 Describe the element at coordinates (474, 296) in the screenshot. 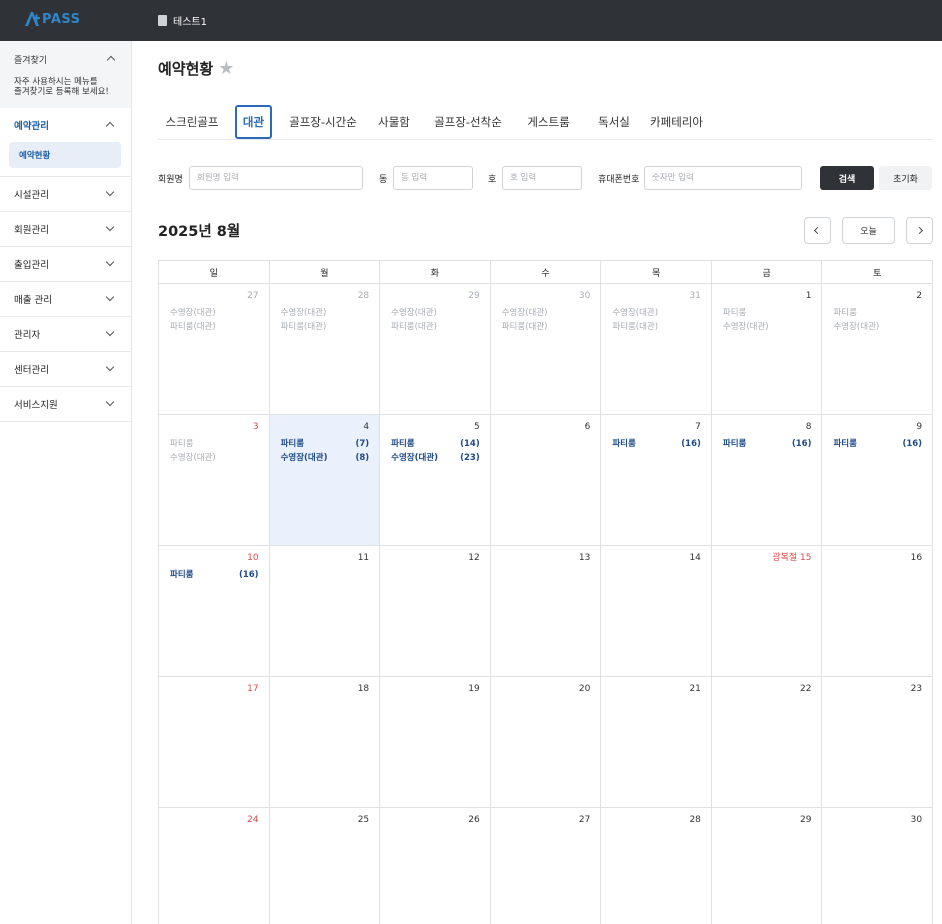

I see `day-number: 29` at that location.